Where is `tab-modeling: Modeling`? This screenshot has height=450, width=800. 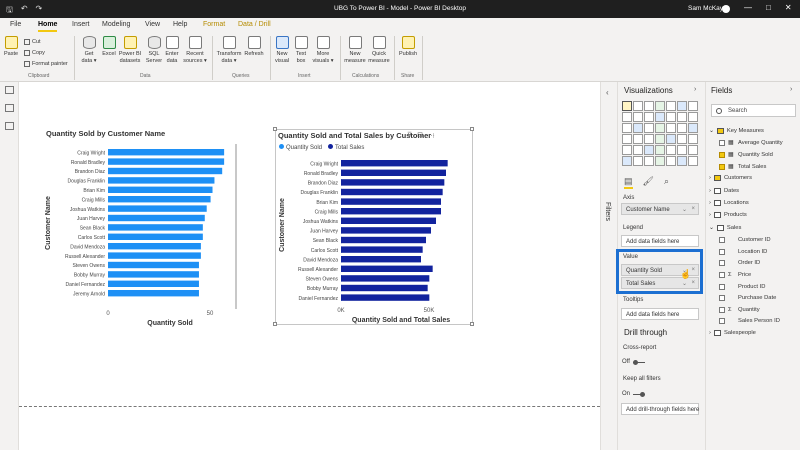
tab-modeling: Modeling is located at coordinates (116, 24).